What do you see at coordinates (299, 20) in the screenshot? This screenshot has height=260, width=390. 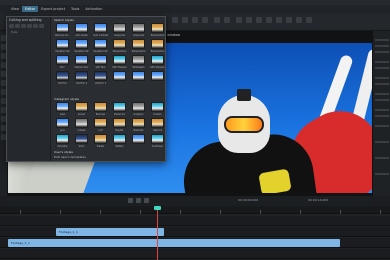 I see `speed-button` at bounding box center [299, 20].